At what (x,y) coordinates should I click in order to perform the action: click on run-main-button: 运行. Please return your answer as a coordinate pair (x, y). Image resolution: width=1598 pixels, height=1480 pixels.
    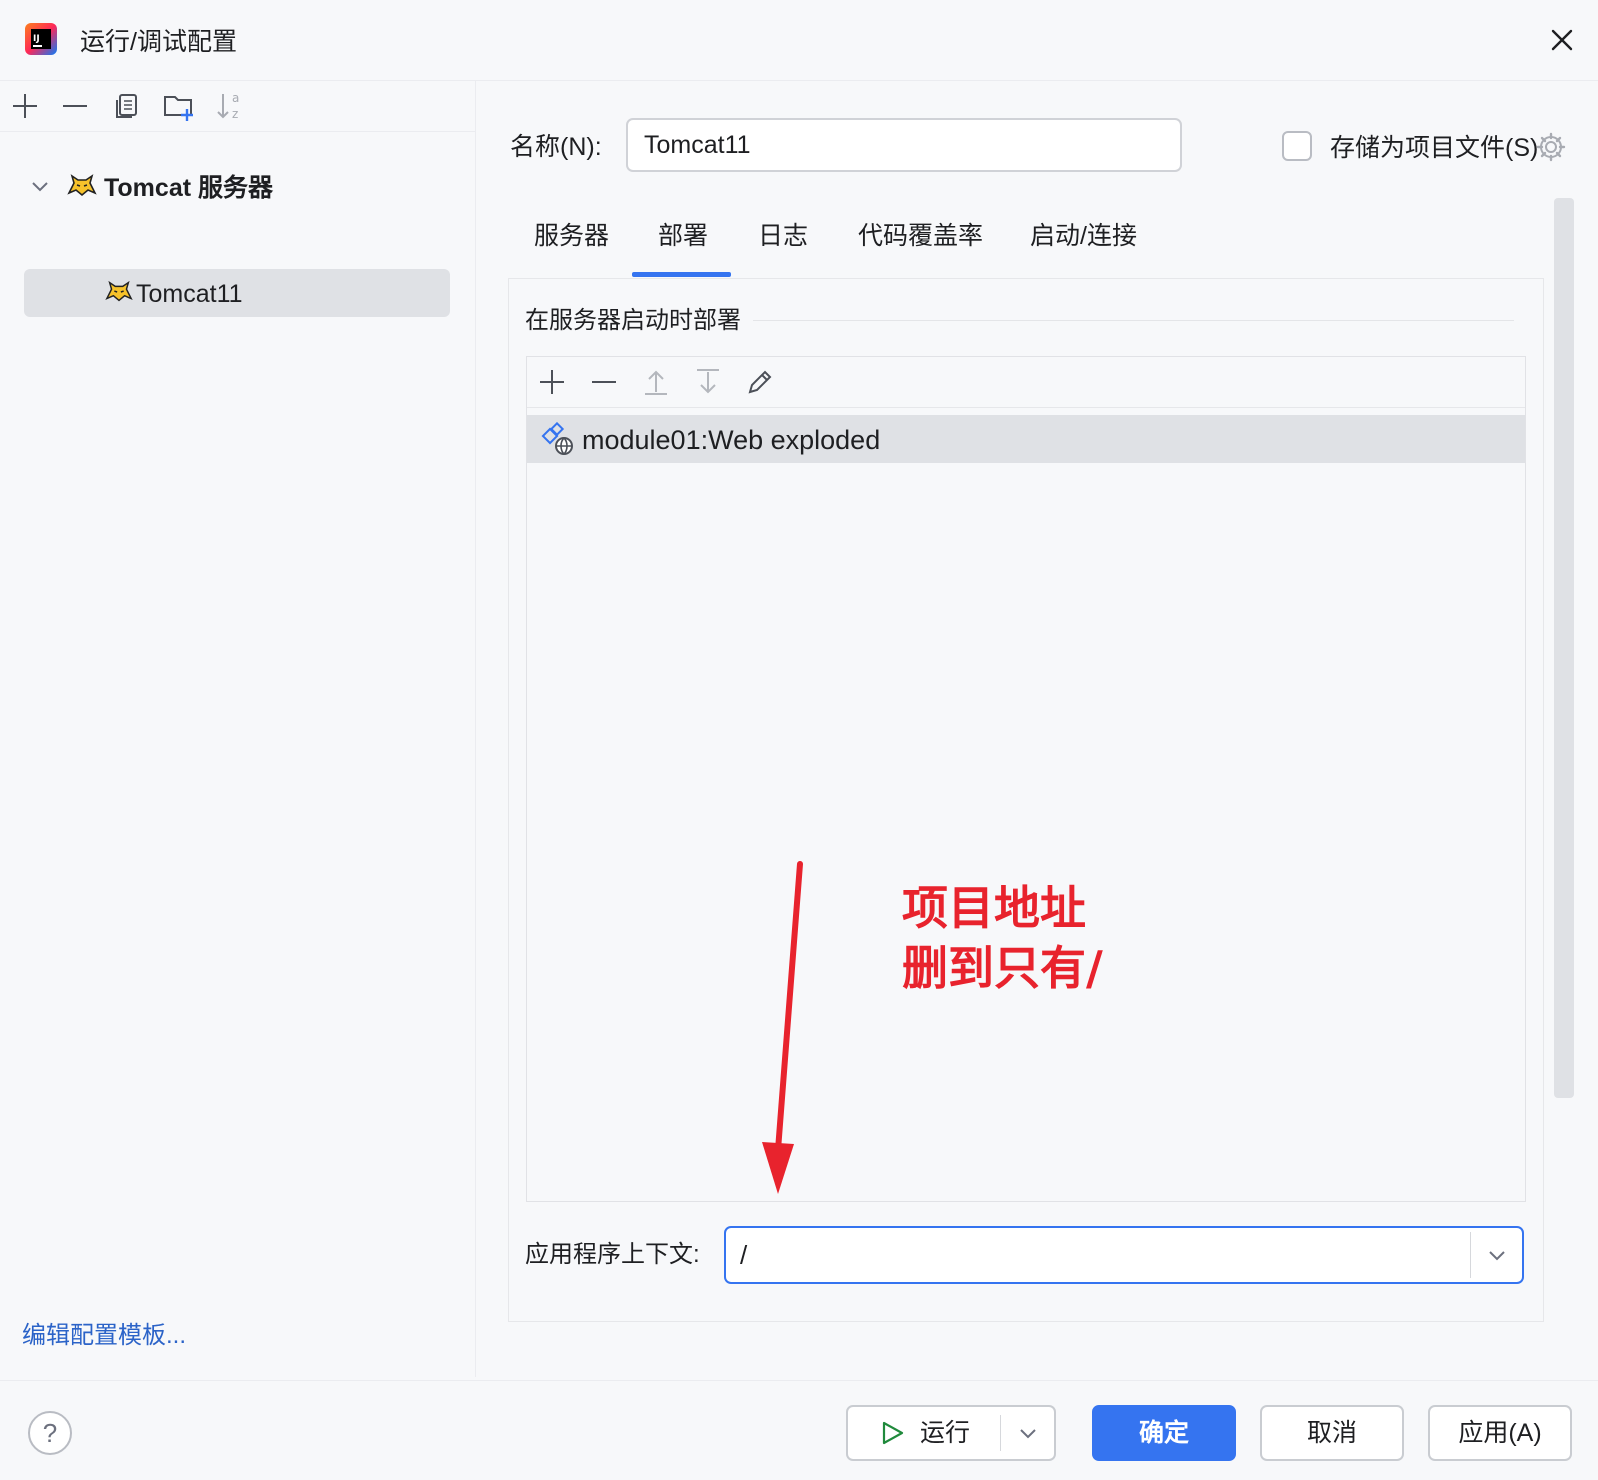
    Looking at the image, I should click on (924, 1433).